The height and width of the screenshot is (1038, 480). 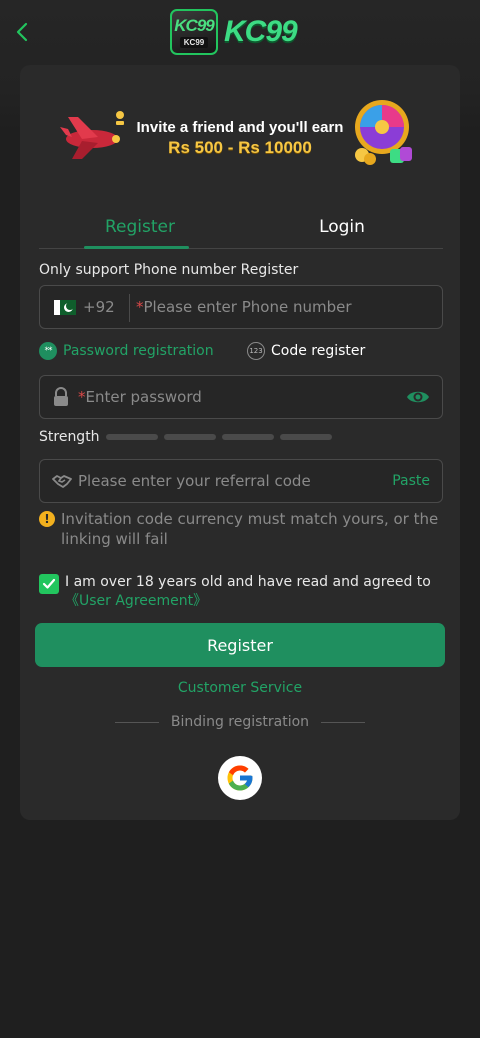 I want to click on logo-wordmark: KC99, so click(x=261, y=31).